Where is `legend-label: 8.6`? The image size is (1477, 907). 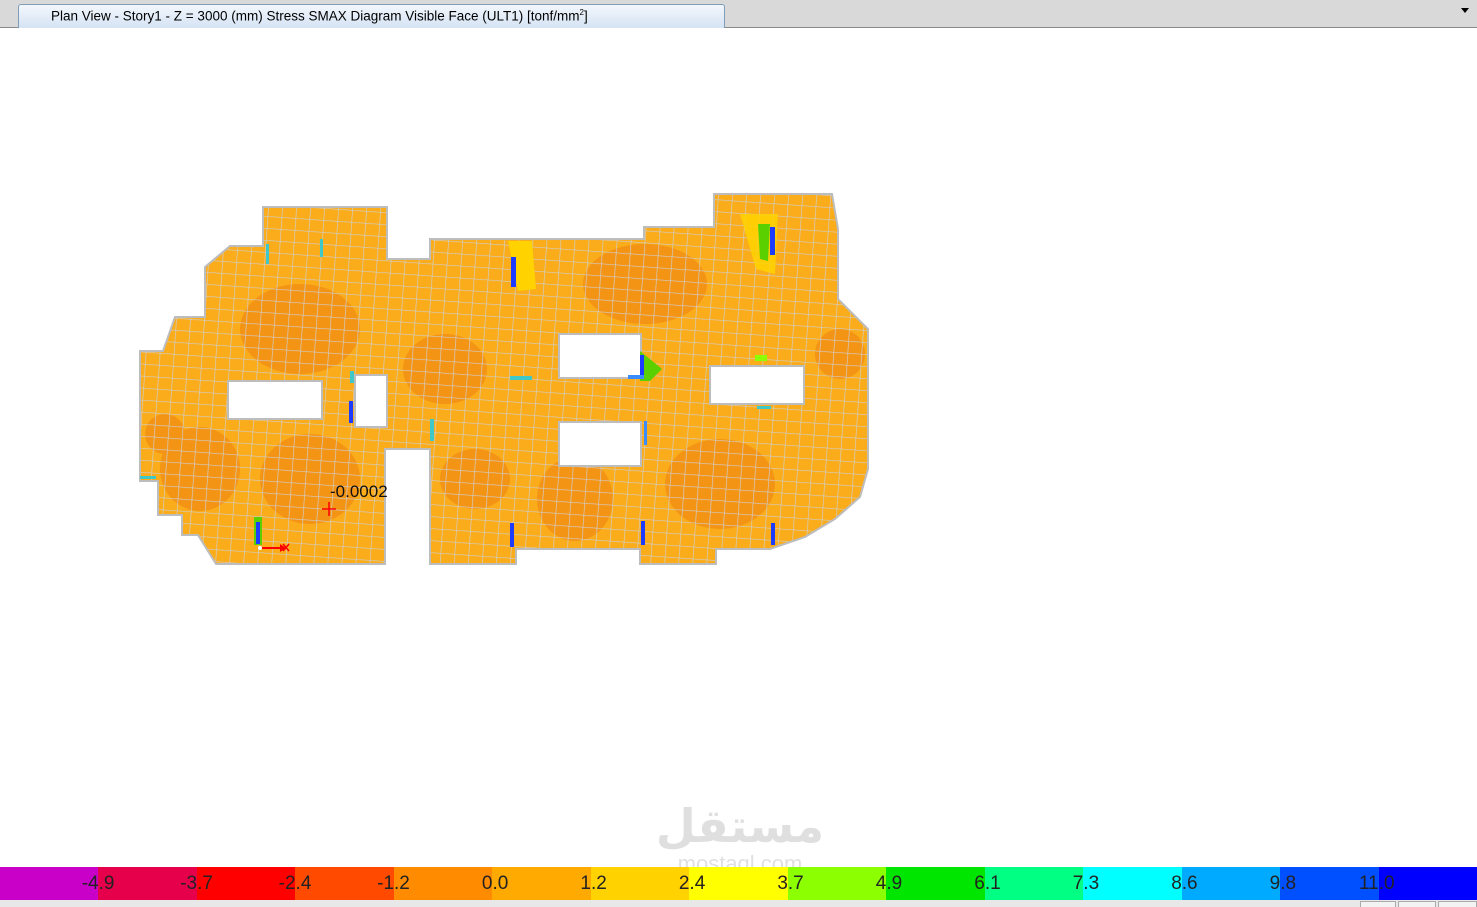 legend-label: 8.6 is located at coordinates (1184, 883).